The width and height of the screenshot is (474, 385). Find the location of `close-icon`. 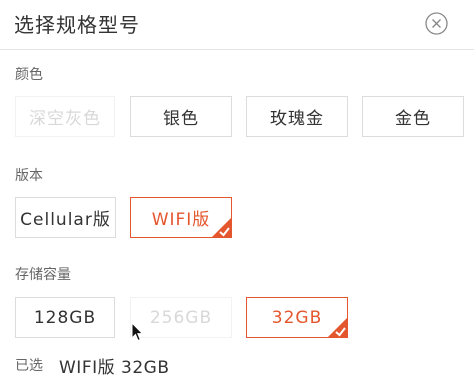

close-icon is located at coordinates (436, 23).